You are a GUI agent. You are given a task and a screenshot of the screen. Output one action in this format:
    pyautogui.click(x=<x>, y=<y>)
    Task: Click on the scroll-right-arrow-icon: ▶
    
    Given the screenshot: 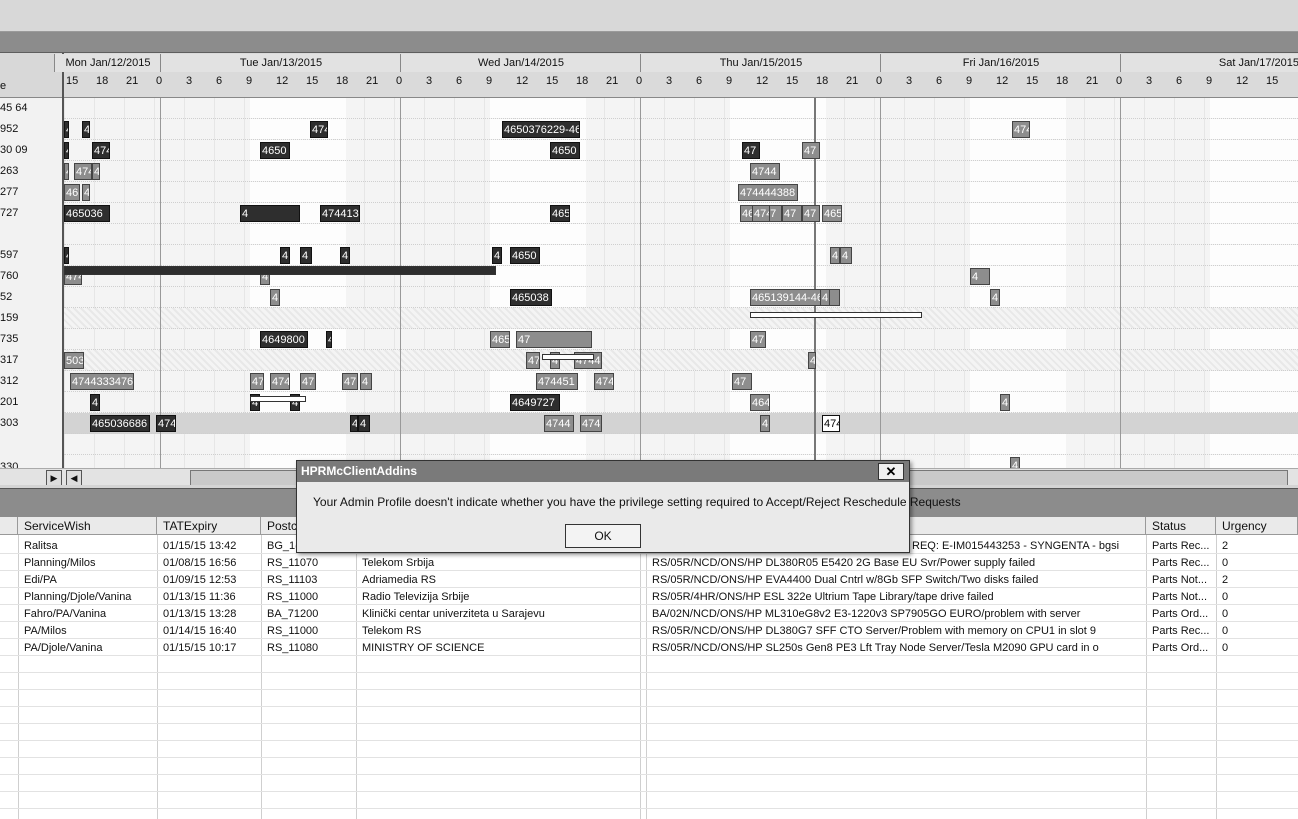 What is the action you would take?
    pyautogui.click(x=54, y=477)
    